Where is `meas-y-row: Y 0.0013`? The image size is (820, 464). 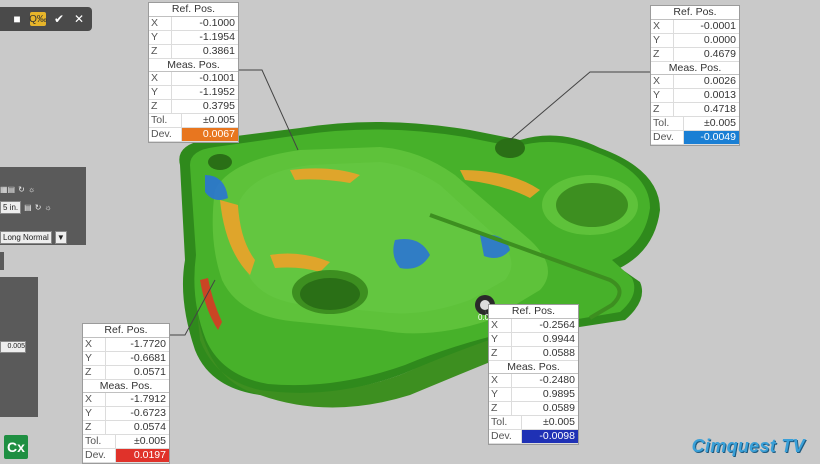
meas-y-row: Y 0.0013 is located at coordinates (695, 96).